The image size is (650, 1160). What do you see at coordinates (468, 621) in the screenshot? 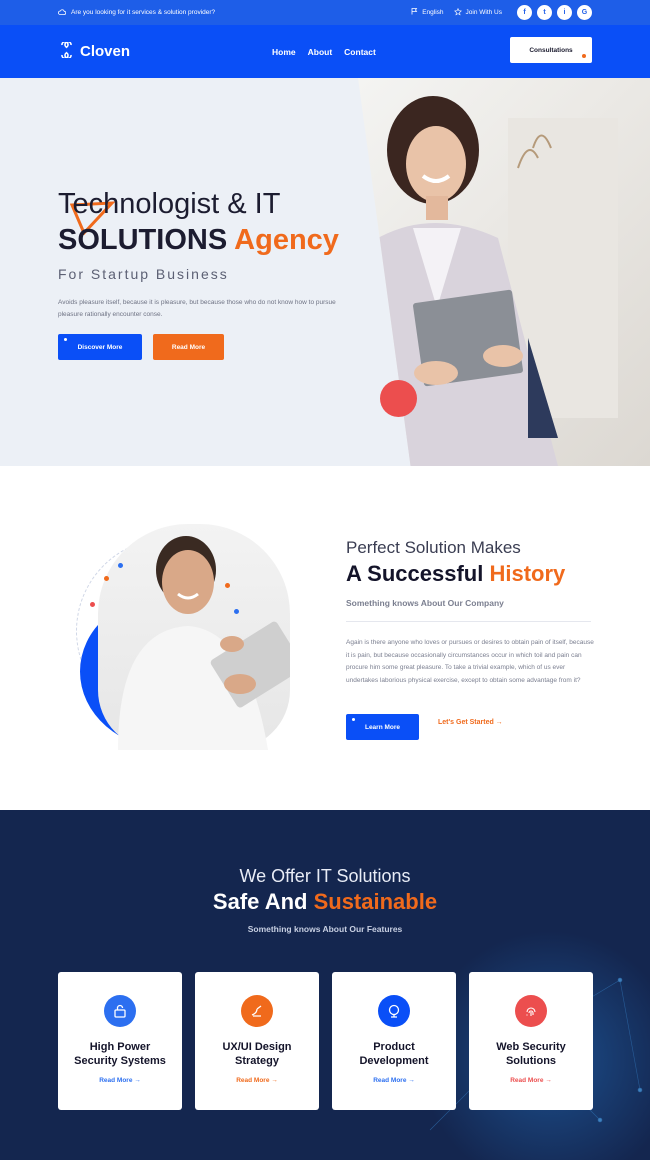
I see `divider` at bounding box center [468, 621].